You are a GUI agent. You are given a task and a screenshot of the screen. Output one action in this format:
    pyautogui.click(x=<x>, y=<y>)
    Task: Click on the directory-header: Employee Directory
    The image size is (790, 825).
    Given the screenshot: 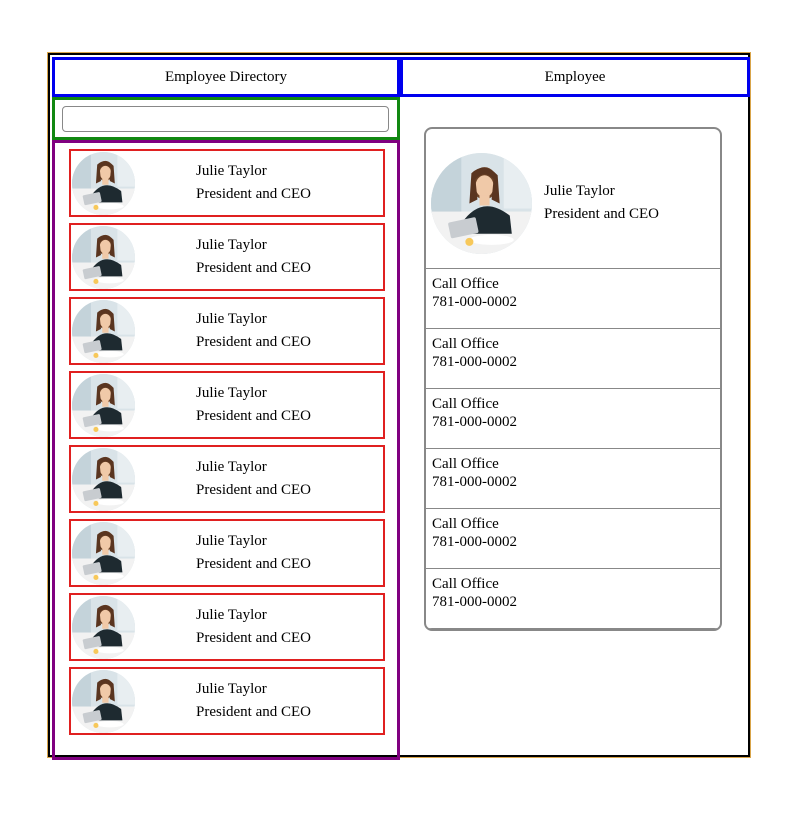 What is the action you would take?
    pyautogui.click(x=226, y=77)
    